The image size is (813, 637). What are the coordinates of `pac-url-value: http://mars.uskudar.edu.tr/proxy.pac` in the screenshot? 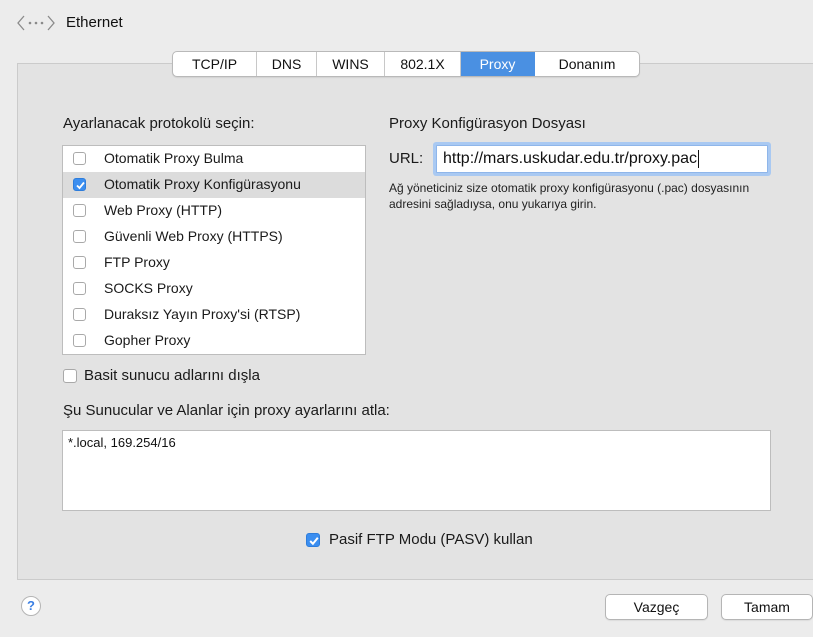 It's located at (570, 158).